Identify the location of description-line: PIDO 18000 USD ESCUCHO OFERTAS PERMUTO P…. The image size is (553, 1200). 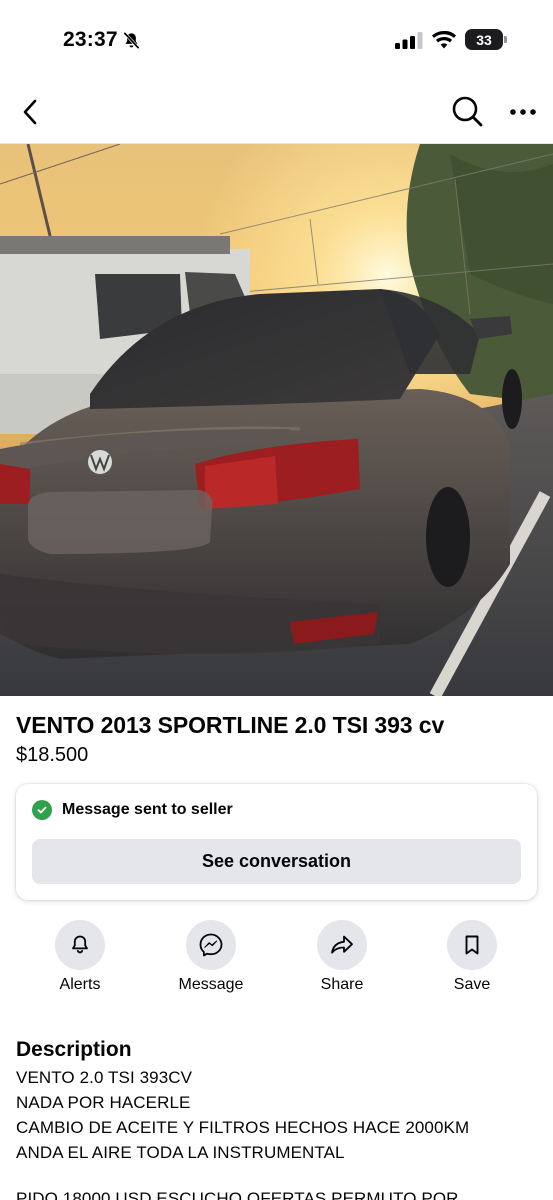
(237, 1194).